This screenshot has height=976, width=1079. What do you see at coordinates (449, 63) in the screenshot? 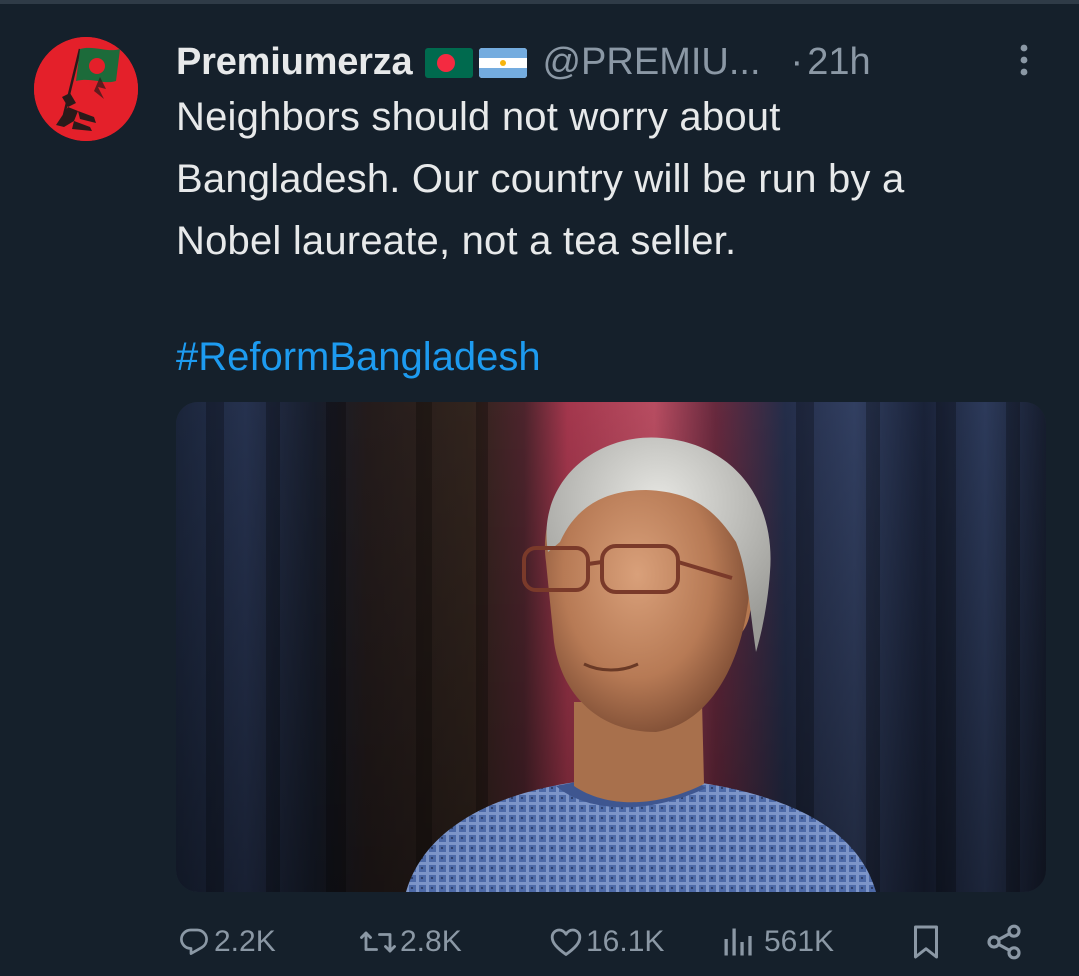
I see `bangladesh-flag-icon` at bounding box center [449, 63].